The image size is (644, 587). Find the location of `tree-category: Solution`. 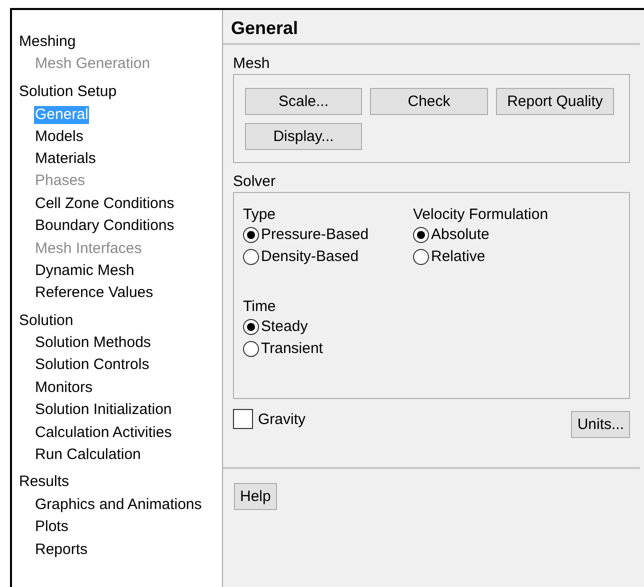

tree-category: Solution is located at coordinates (46, 322).